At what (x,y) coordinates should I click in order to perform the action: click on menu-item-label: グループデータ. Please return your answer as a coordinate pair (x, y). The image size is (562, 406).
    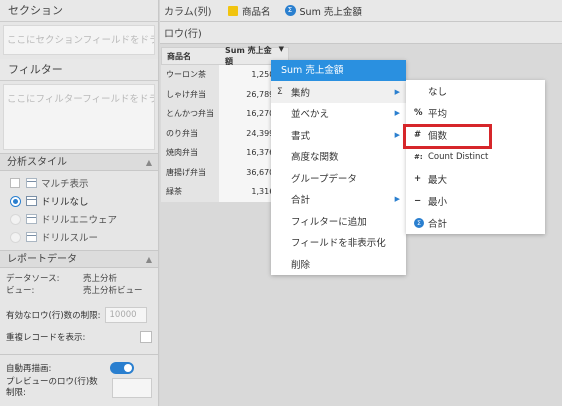
    Looking at the image, I should click on (324, 179).